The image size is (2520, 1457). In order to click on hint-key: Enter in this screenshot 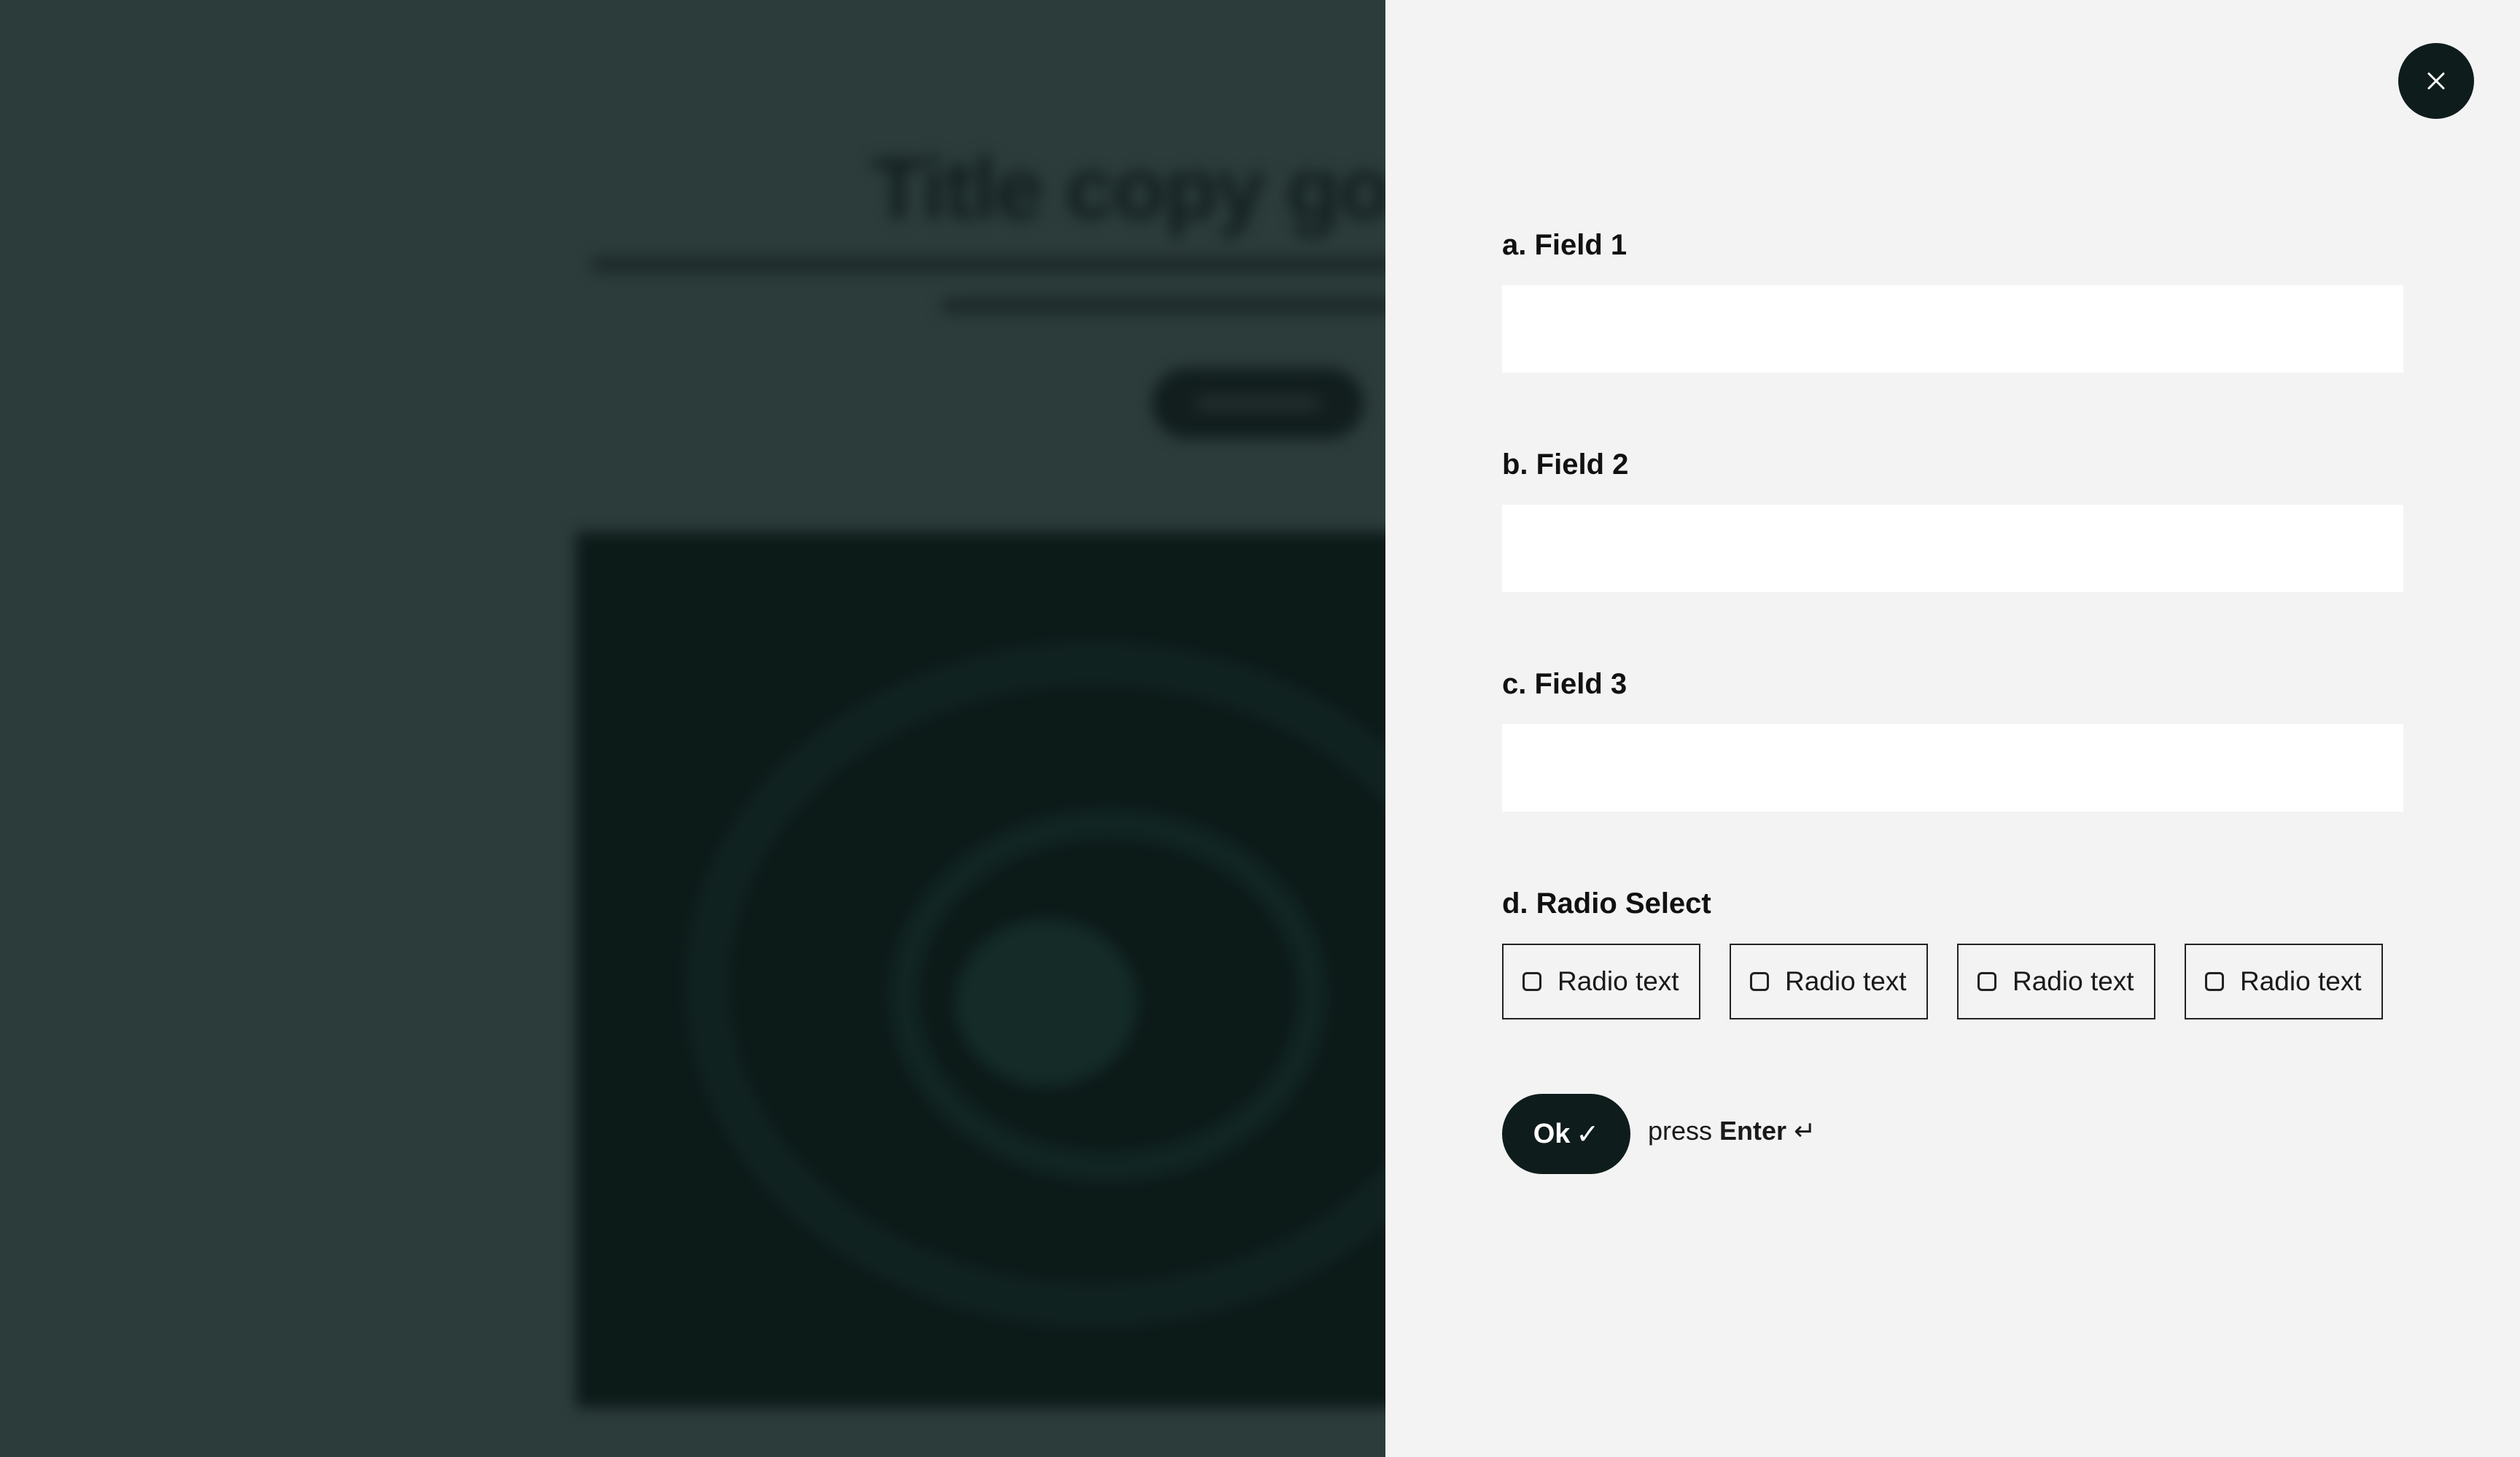, I will do `click(1753, 1131)`.